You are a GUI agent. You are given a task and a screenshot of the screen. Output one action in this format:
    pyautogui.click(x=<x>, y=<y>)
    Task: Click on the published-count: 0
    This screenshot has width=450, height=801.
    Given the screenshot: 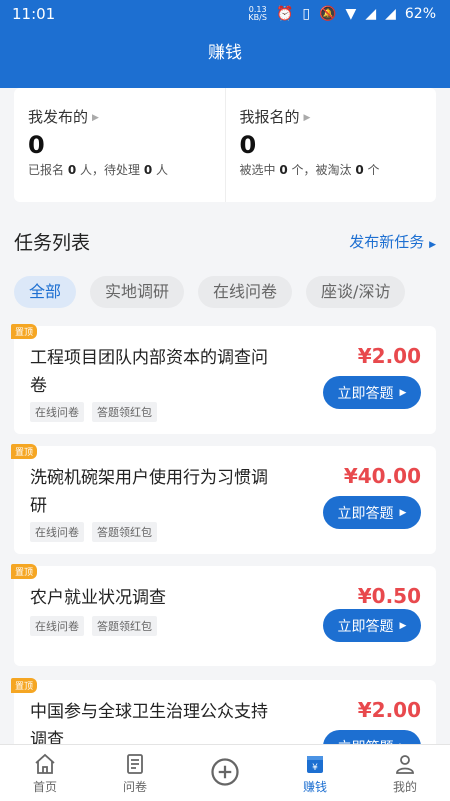 What is the action you would take?
    pyautogui.click(x=36, y=145)
    